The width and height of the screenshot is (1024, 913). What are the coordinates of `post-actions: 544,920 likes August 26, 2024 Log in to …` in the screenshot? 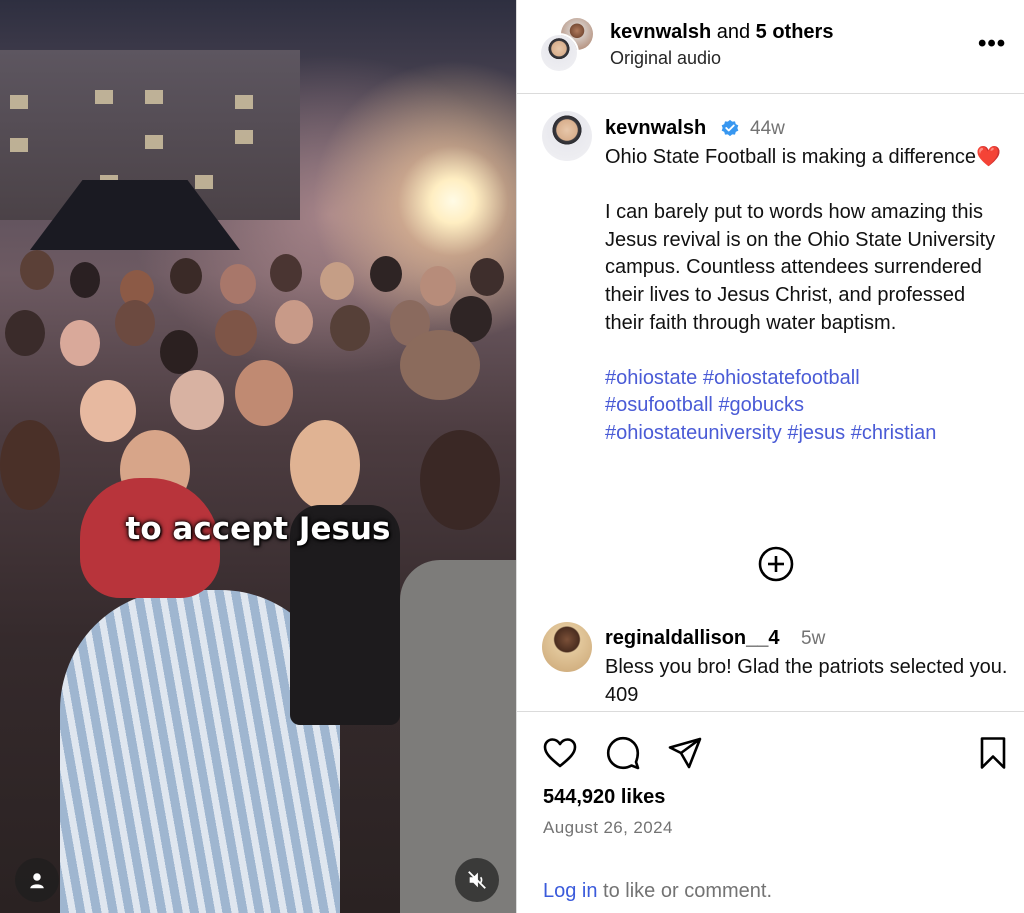 It's located at (770, 812).